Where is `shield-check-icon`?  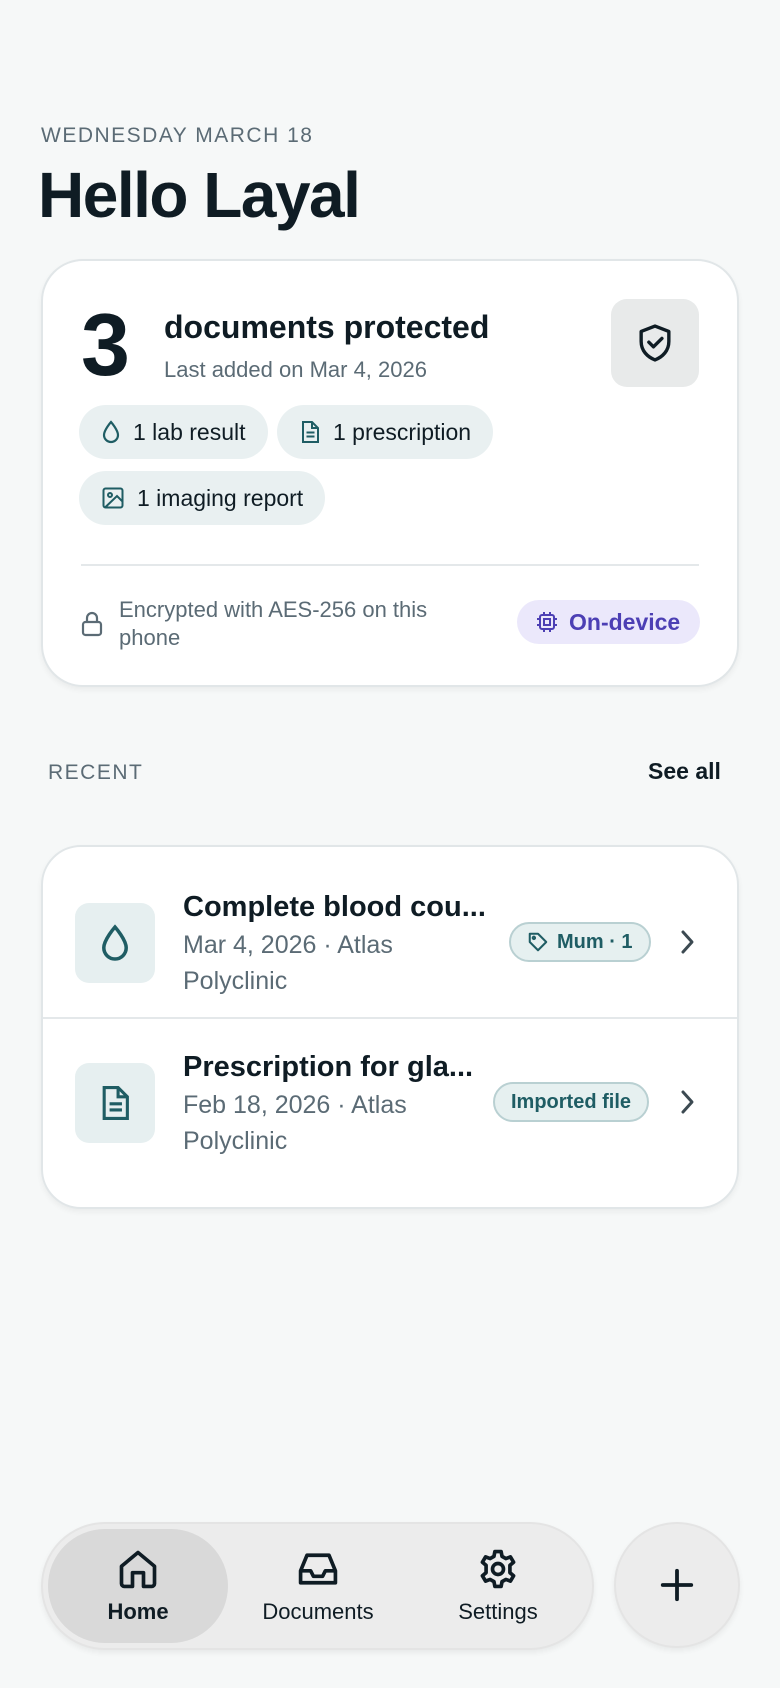
shield-check-icon is located at coordinates (655, 343).